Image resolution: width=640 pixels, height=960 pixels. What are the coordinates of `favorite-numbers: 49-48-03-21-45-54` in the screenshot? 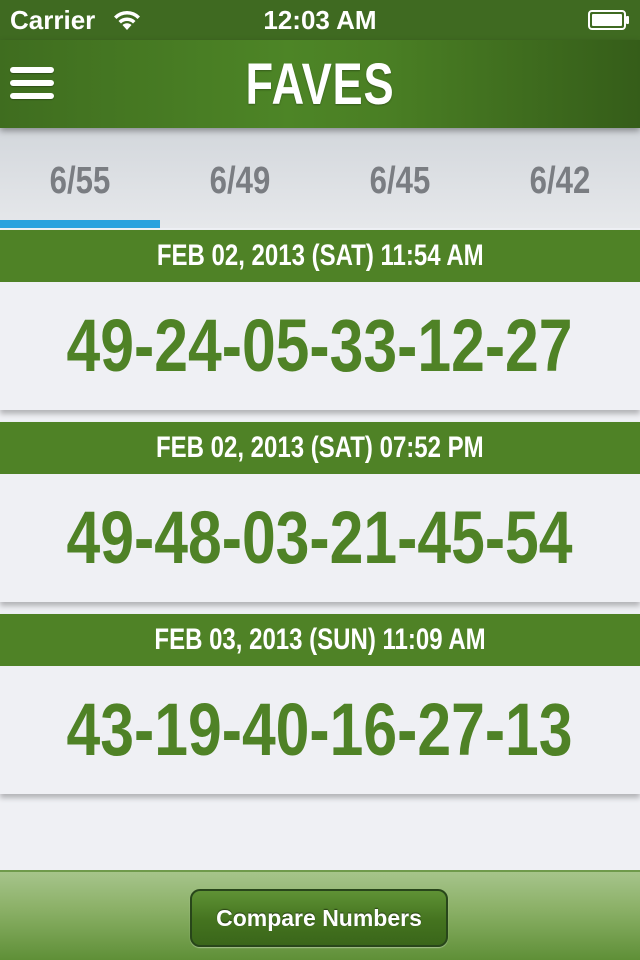 It's located at (319, 537).